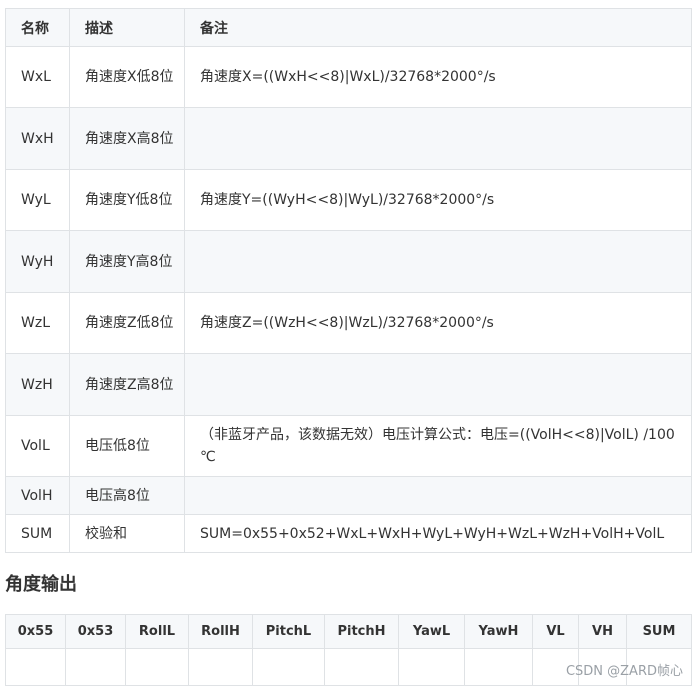 The width and height of the screenshot is (695, 688). What do you see at coordinates (37, 495) in the screenshot?
I see `cell-name: VolH` at bounding box center [37, 495].